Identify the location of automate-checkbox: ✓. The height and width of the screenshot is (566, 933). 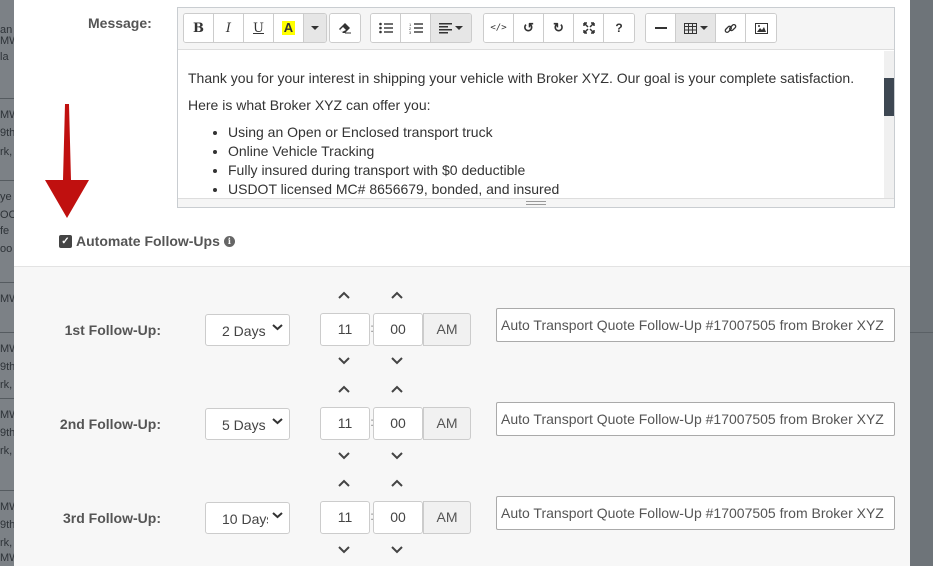
(65, 241).